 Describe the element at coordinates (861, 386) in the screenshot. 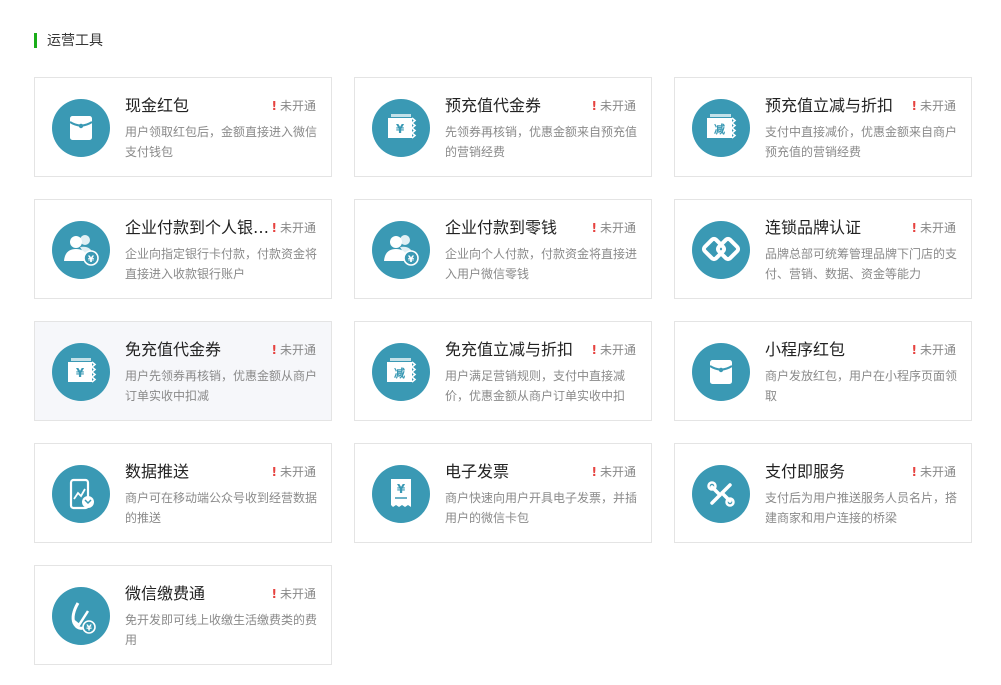

I see `card-description: 商户发放红包，用户在小程序页面领取` at that location.